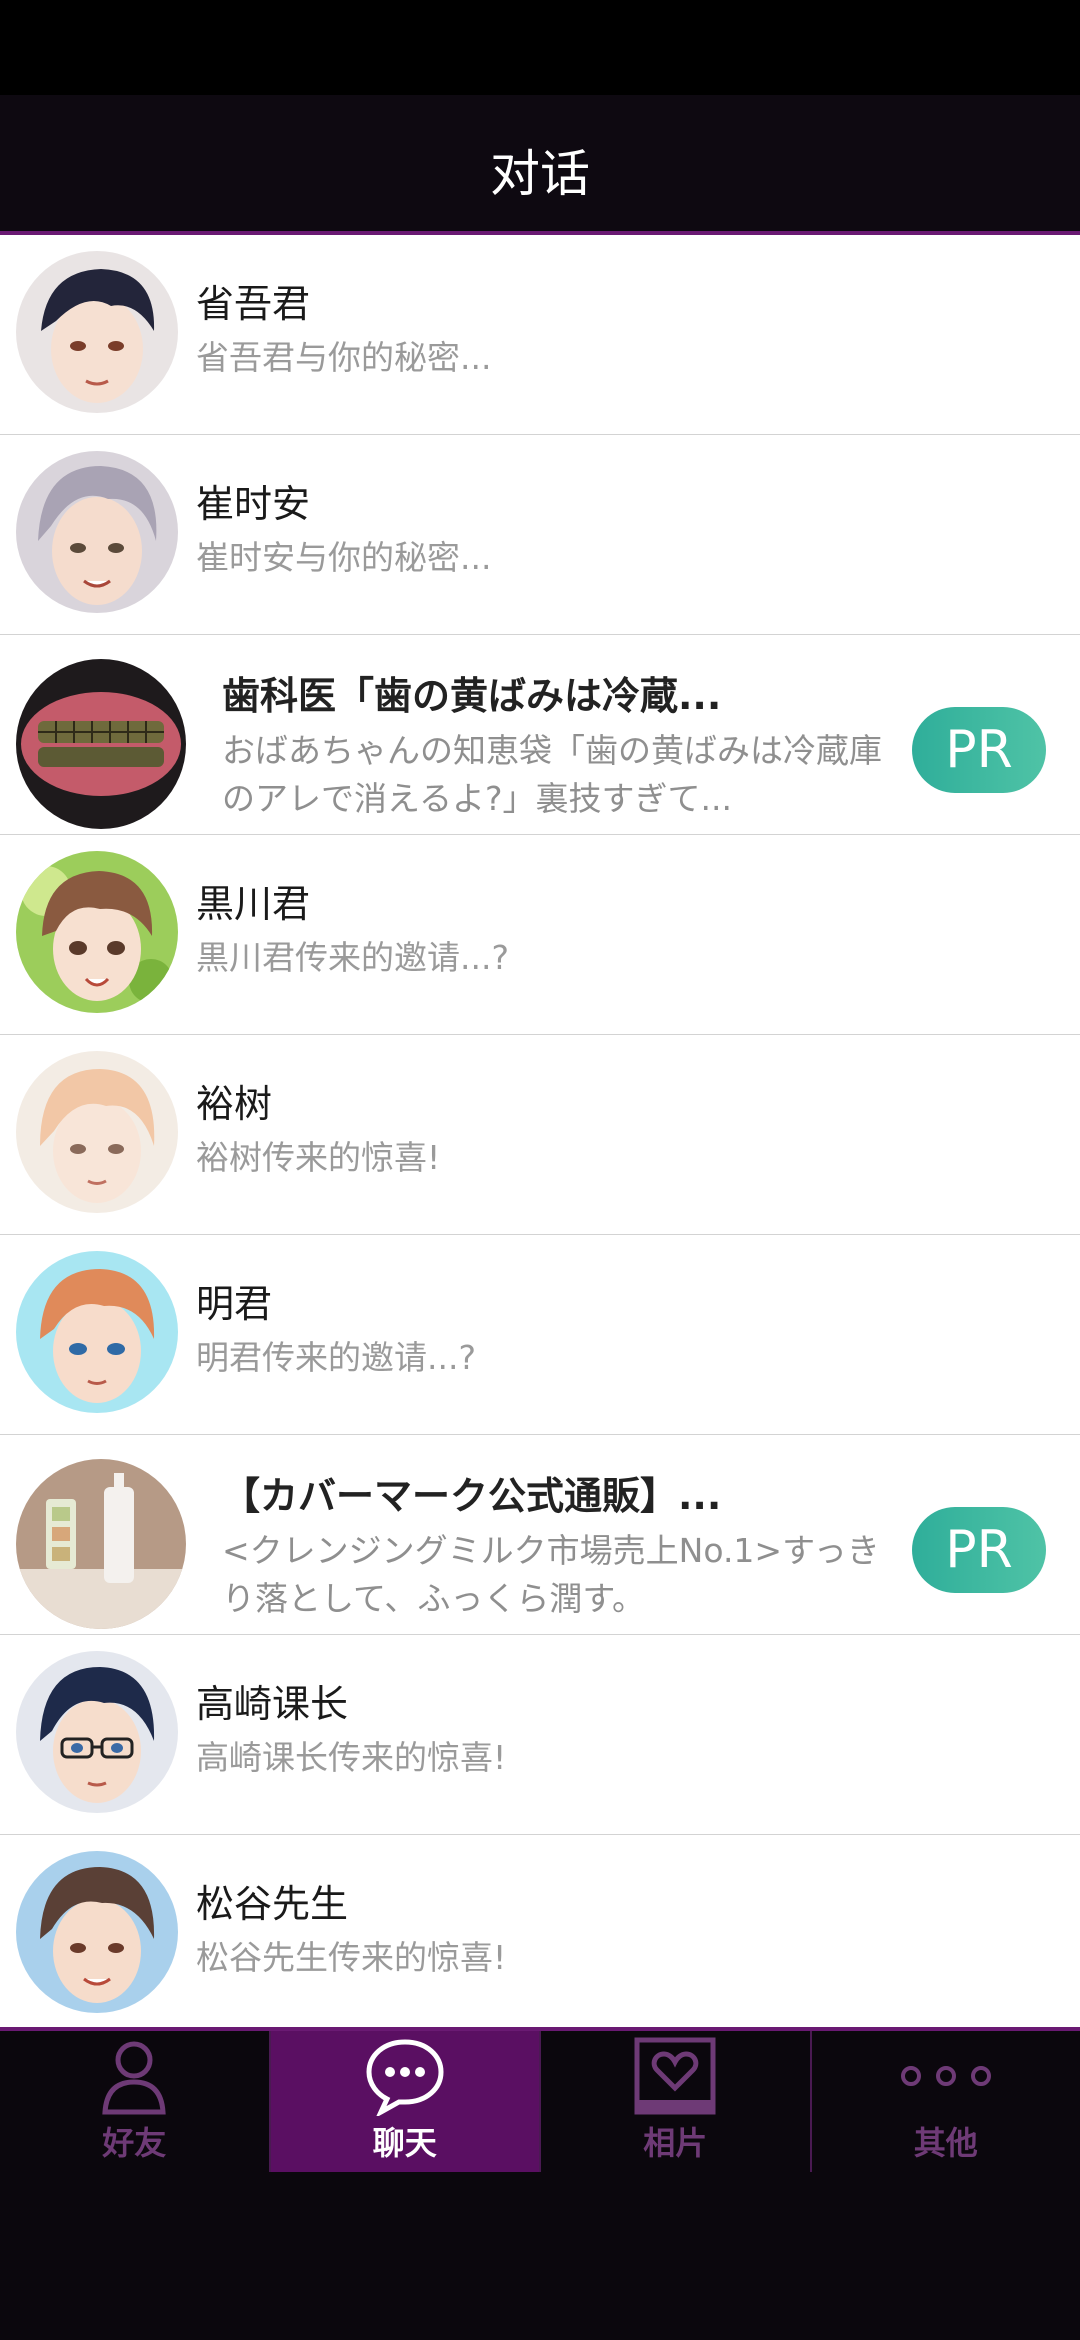 The image size is (1080, 2340). I want to click on chat-preview: 松谷先生传来的惊喜!, so click(351, 1957).